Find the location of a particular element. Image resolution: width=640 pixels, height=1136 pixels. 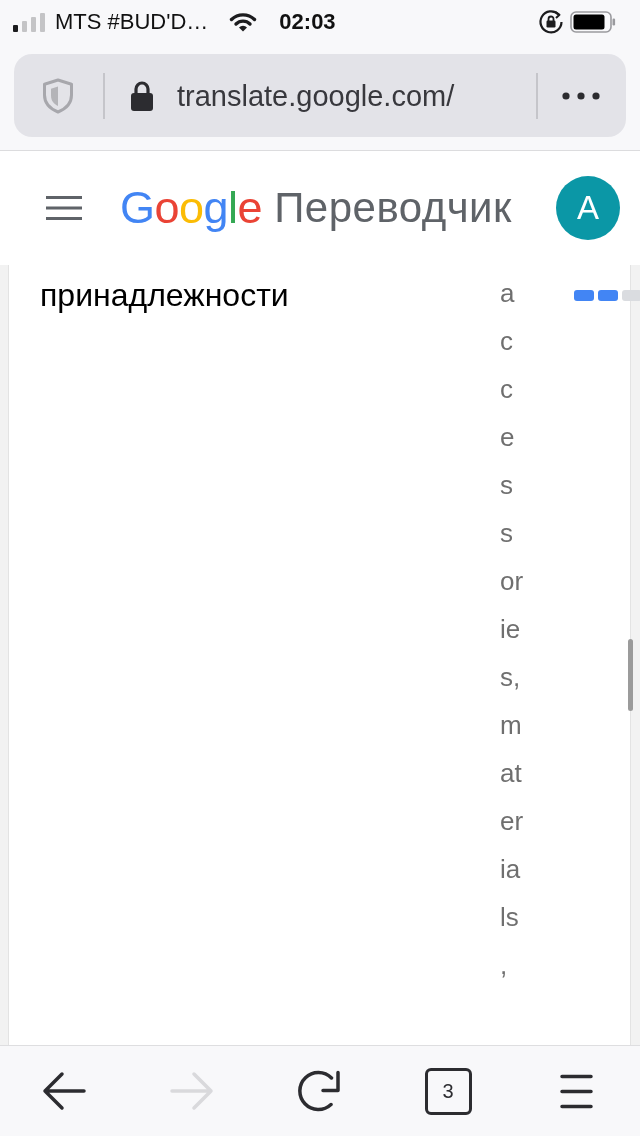

more-icon is located at coordinates (581, 95).